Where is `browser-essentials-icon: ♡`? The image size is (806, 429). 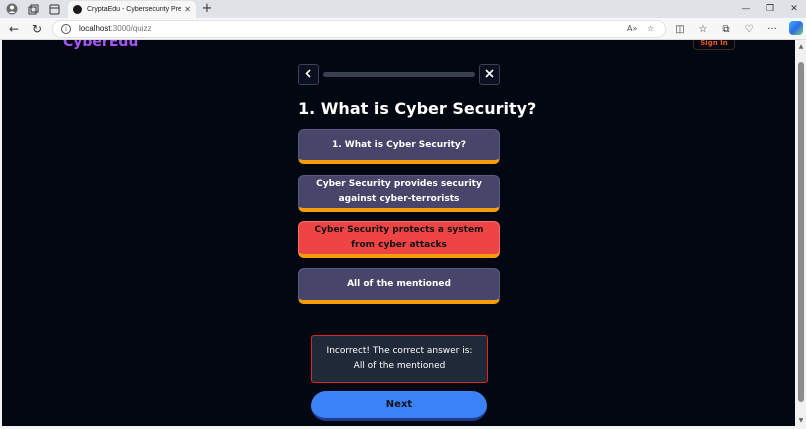
browser-essentials-icon: ♡ is located at coordinates (749, 29).